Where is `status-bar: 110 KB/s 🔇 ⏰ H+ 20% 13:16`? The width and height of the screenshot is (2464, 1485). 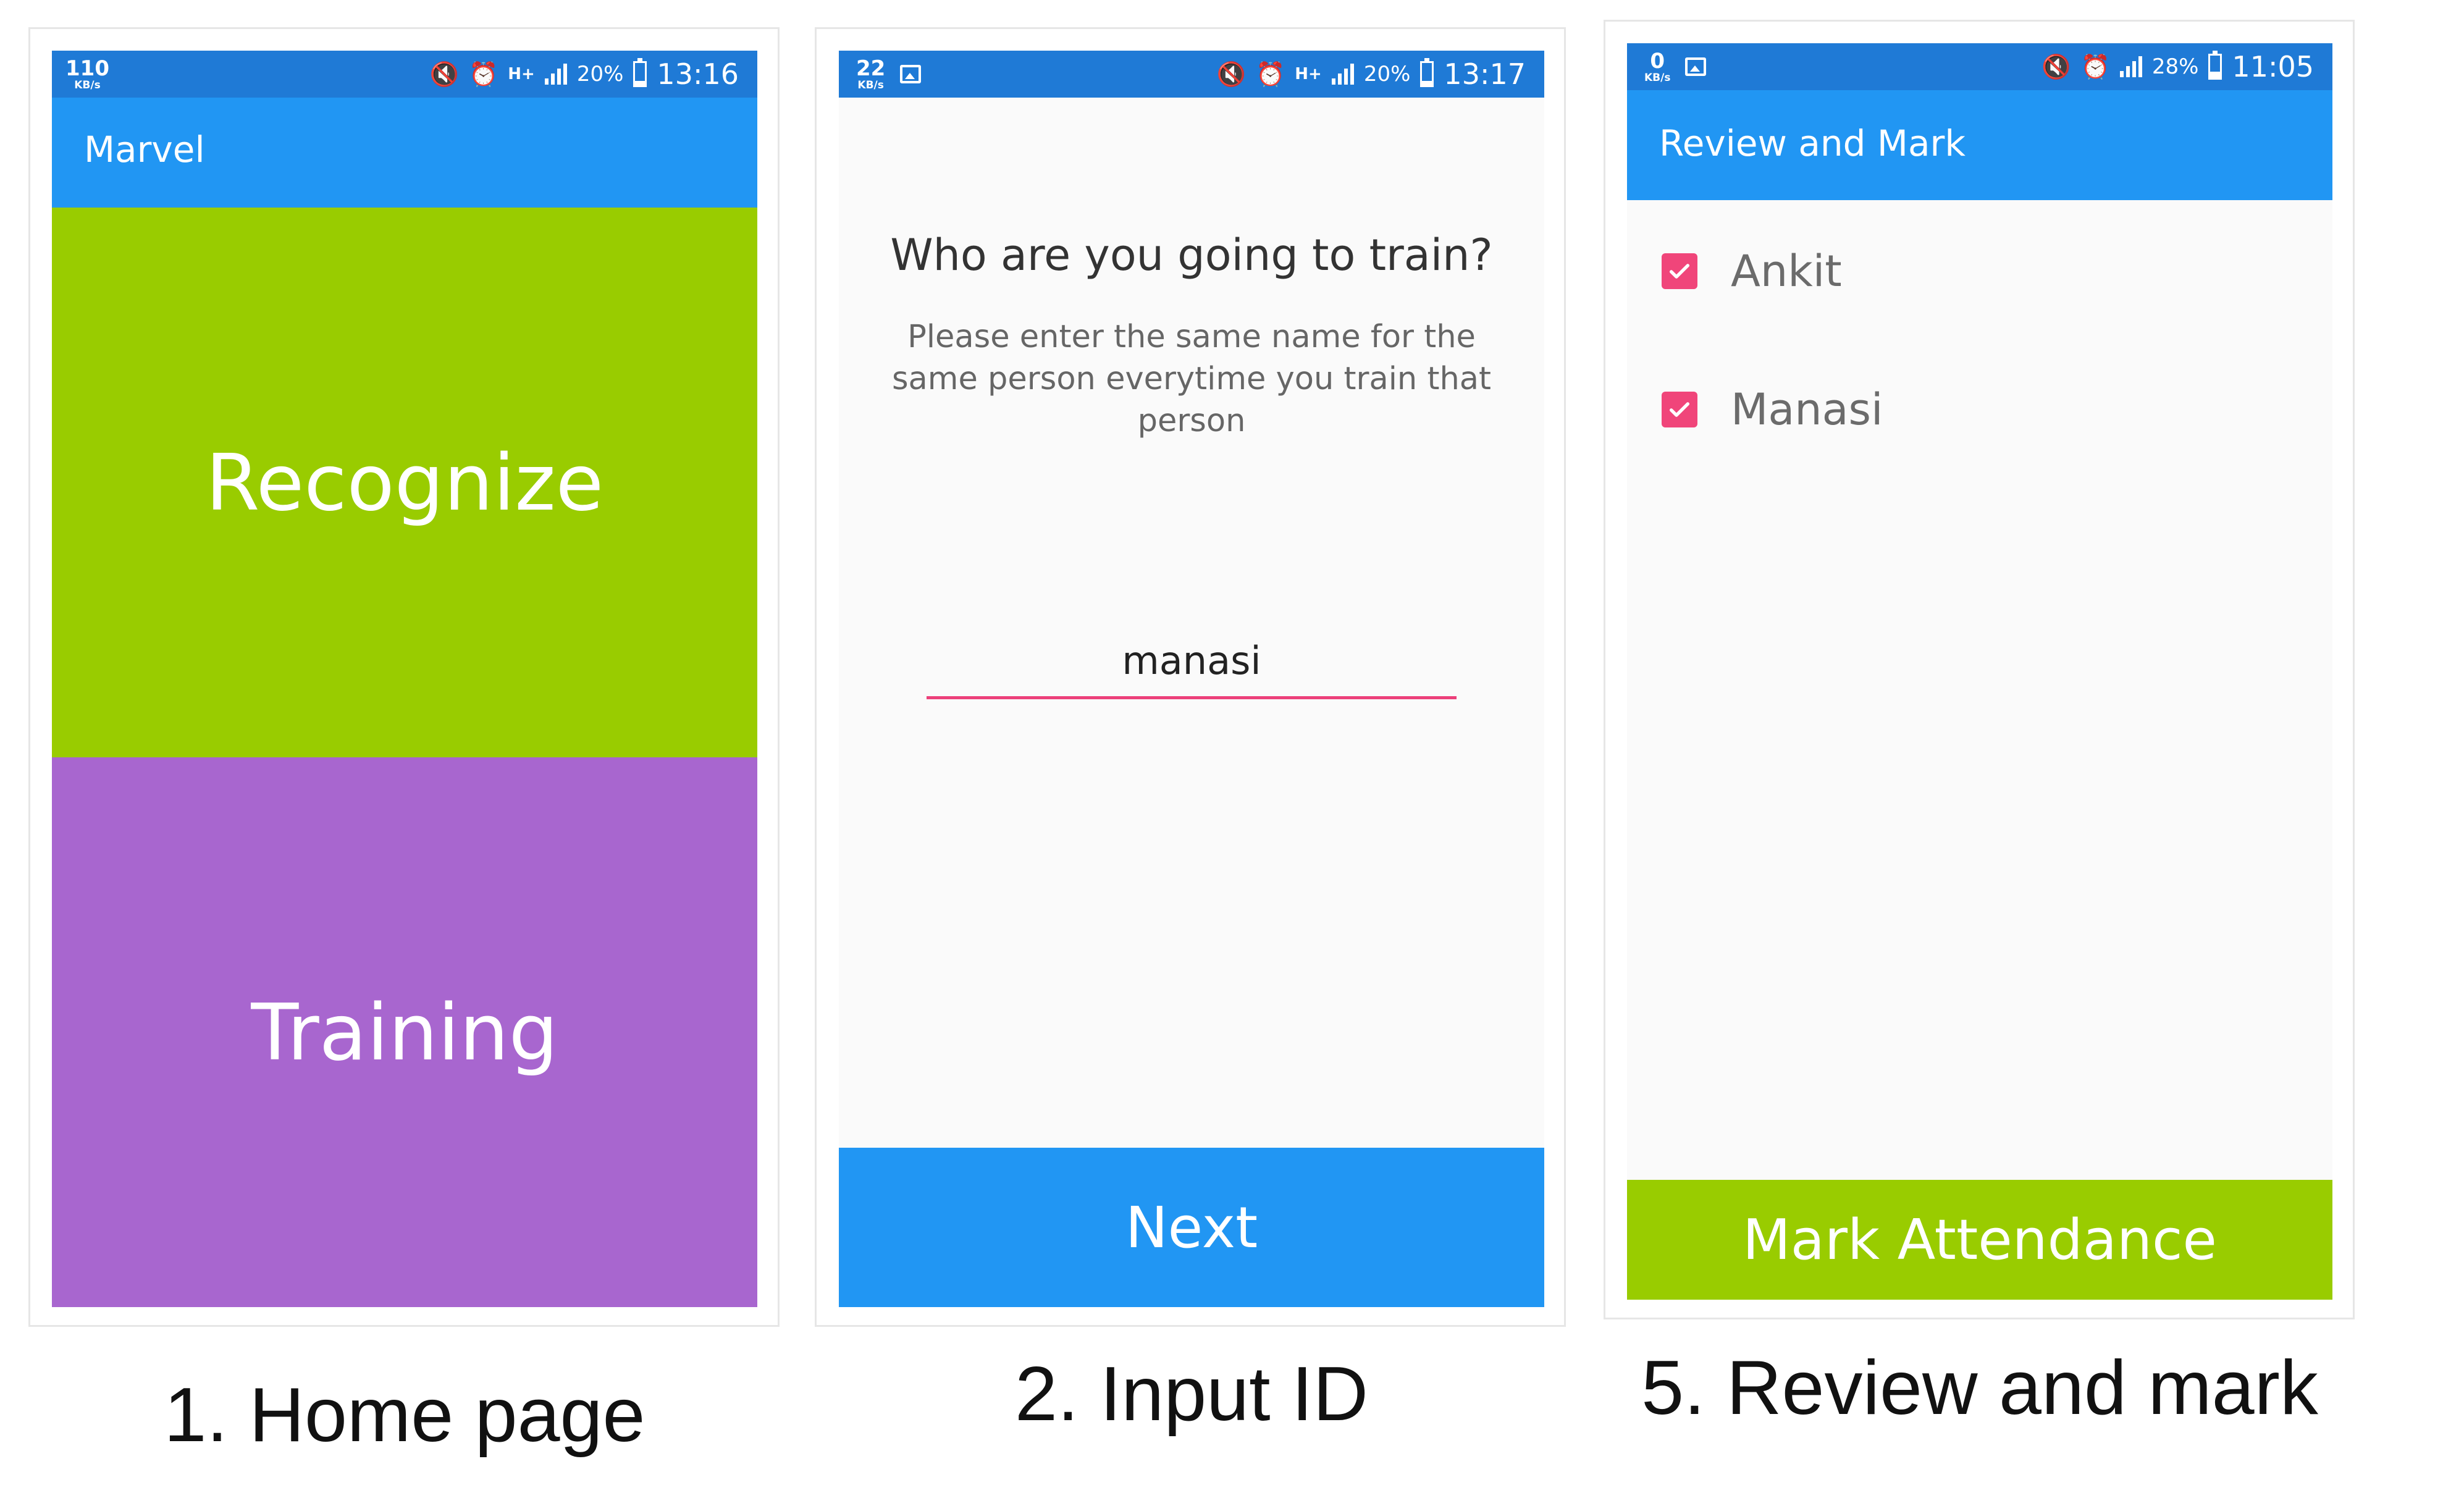 status-bar: 110 KB/s 🔇 ⏰ H+ 20% 13:16 is located at coordinates (404, 74).